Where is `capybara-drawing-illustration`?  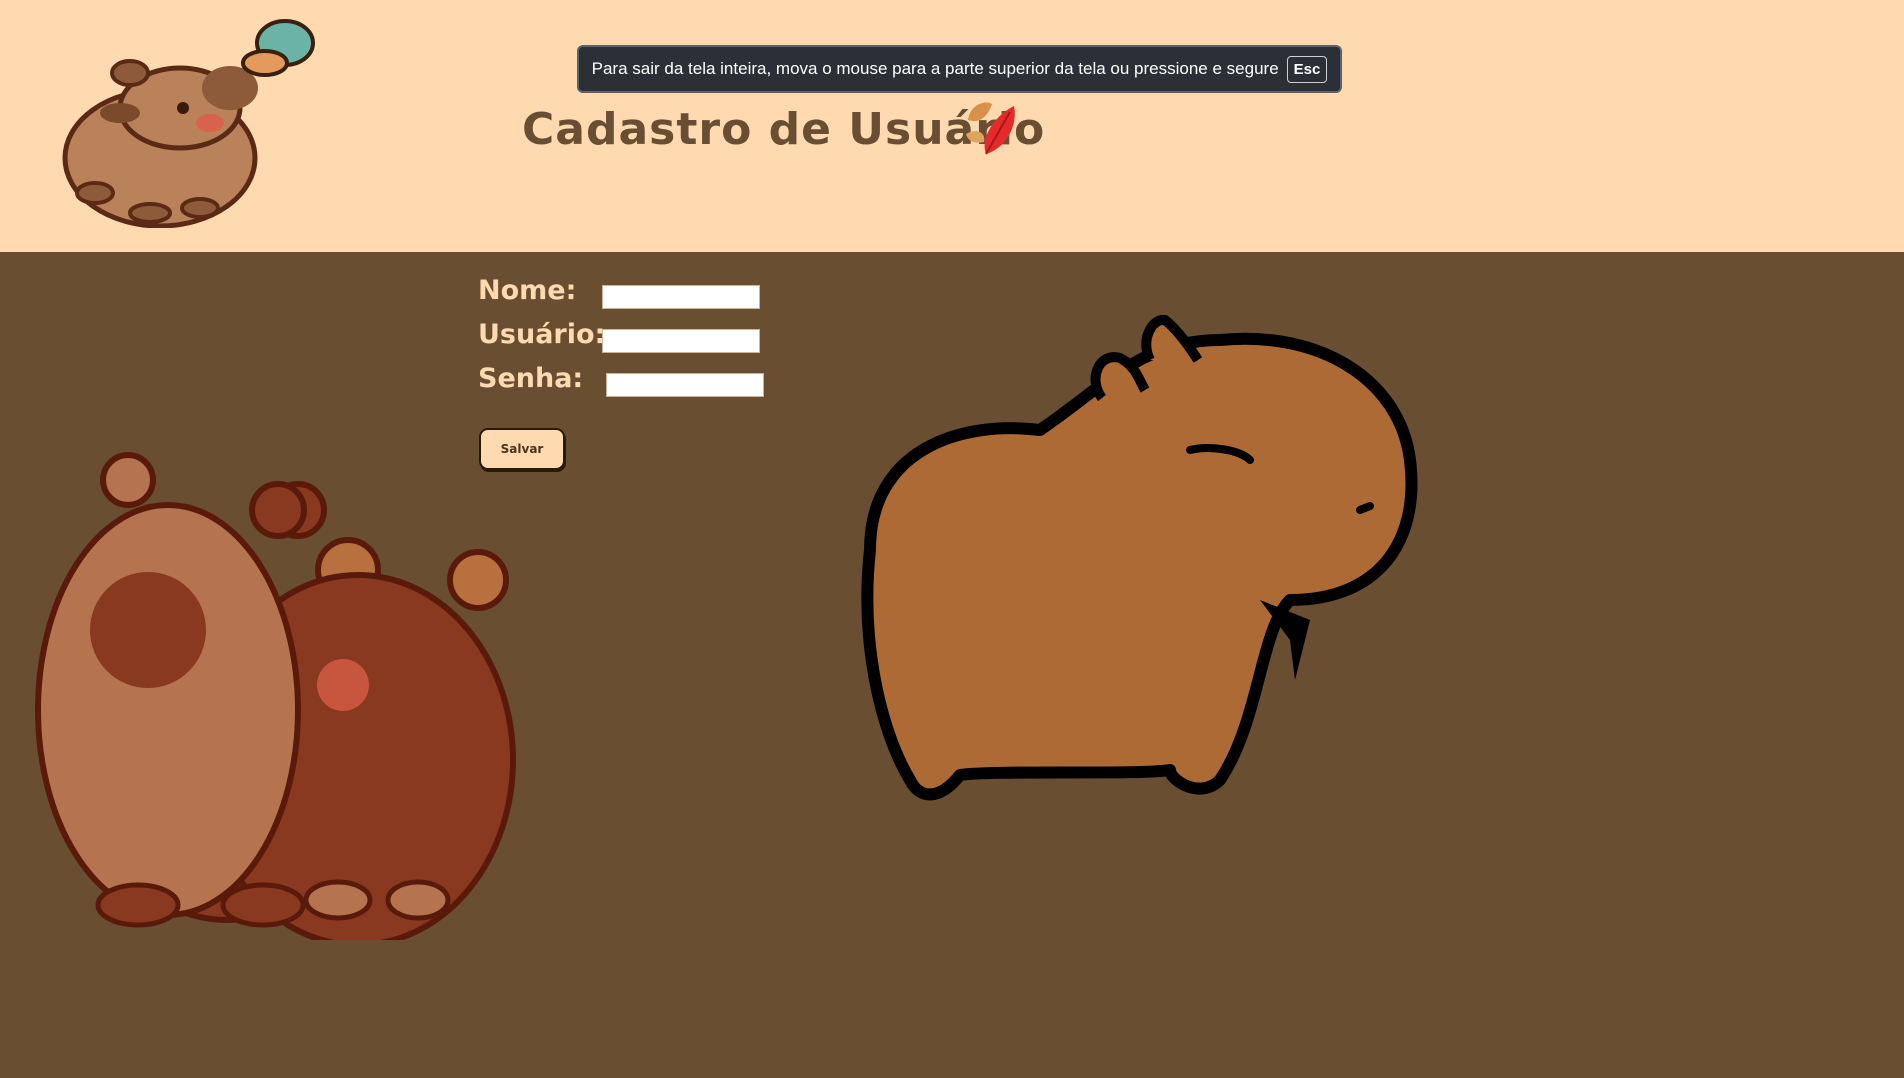 capybara-drawing-illustration is located at coordinates (1139, 558).